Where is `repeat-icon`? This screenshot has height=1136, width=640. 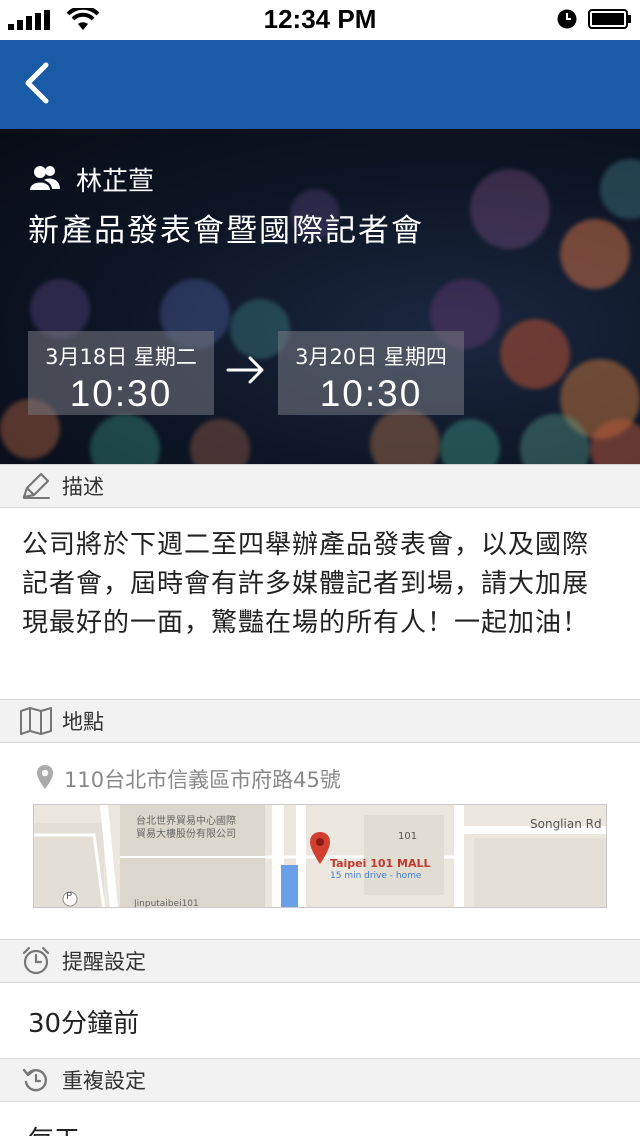
repeat-icon is located at coordinates (36, 1080).